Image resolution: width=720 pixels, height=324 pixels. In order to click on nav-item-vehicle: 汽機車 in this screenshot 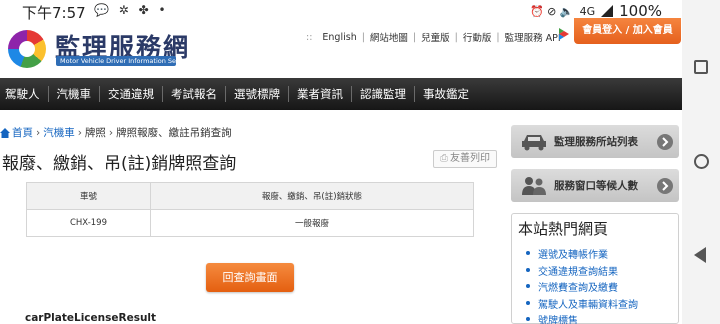, I will do `click(74, 94)`.